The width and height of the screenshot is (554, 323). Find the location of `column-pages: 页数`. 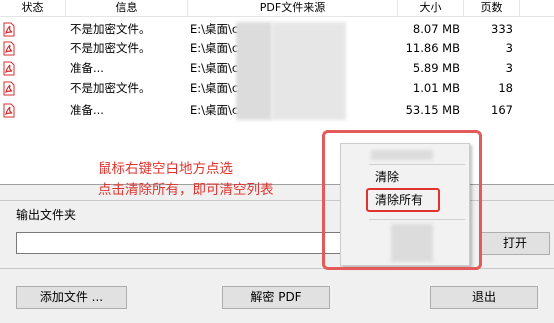

column-pages: 页数 is located at coordinates (492, 8).